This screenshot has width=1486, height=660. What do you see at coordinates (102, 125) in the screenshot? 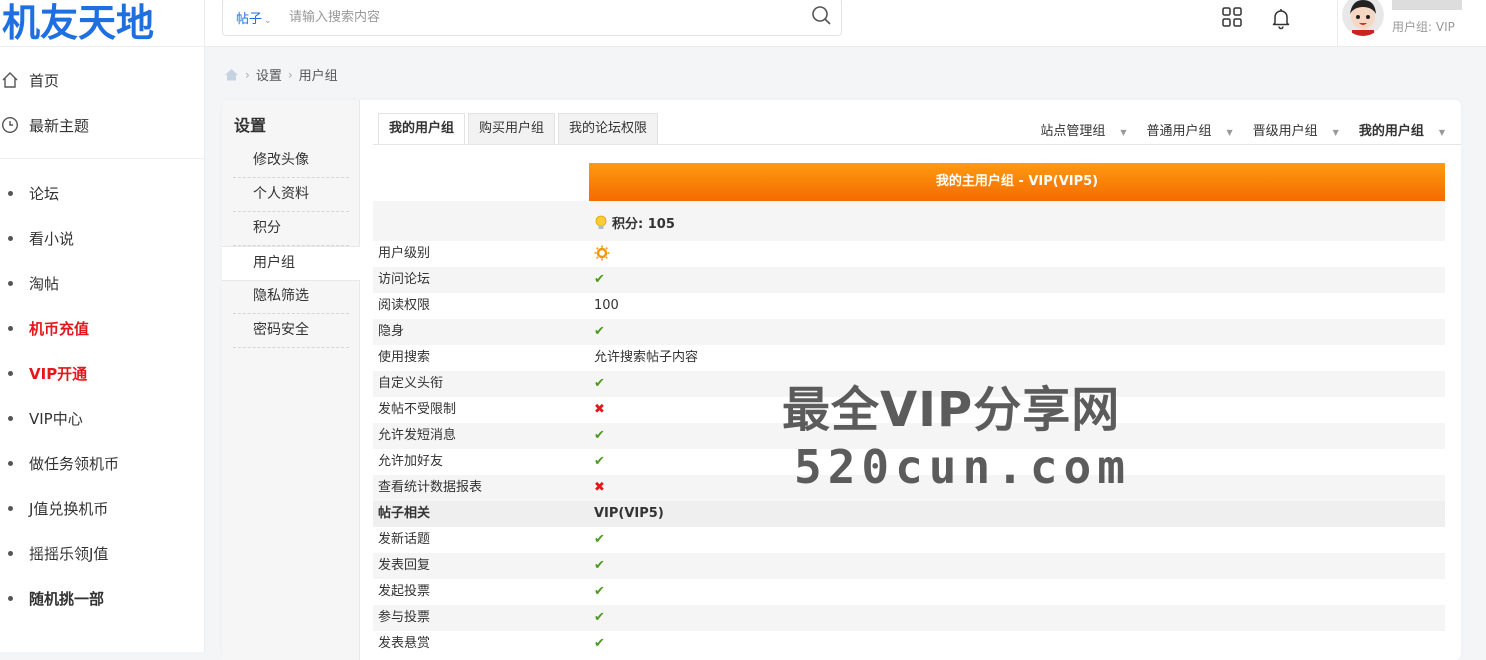
I see `nav-latest: 最新主题` at bounding box center [102, 125].